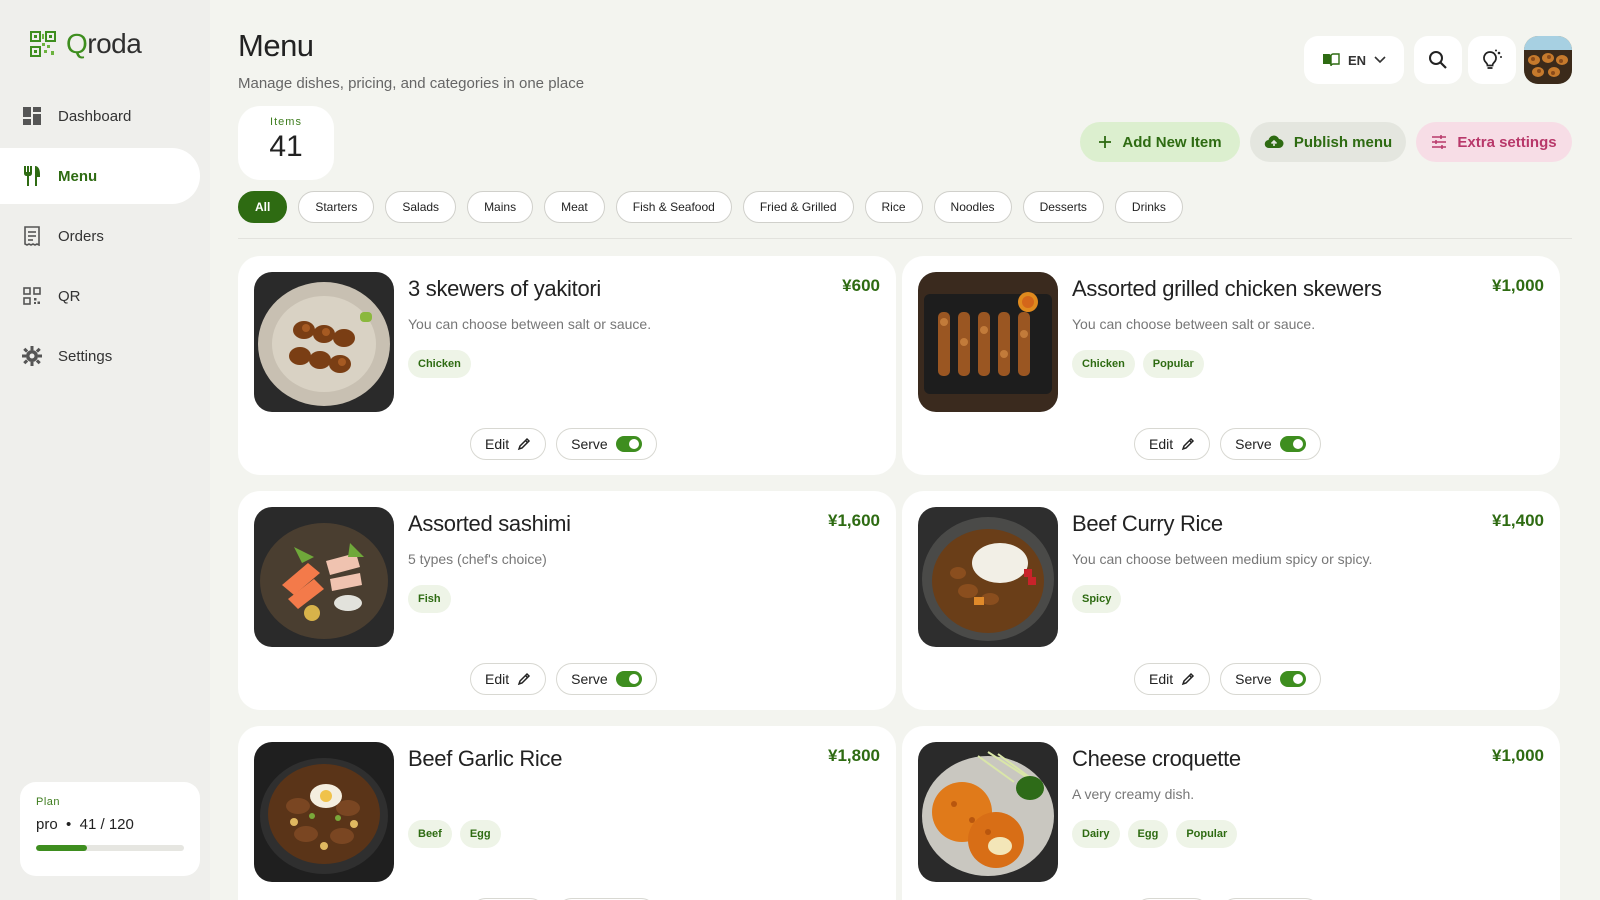  Describe the element at coordinates (673, 207) in the screenshot. I see `category-chip-fish-seafood: Fish & Seafood` at that location.